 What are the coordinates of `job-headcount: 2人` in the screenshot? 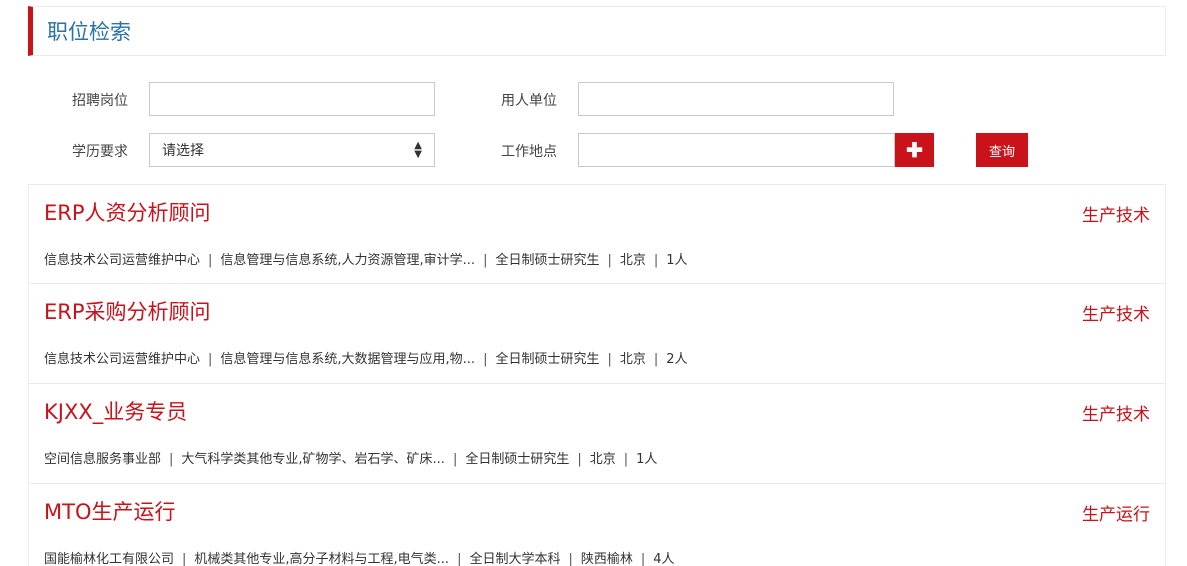 It's located at (677, 359).